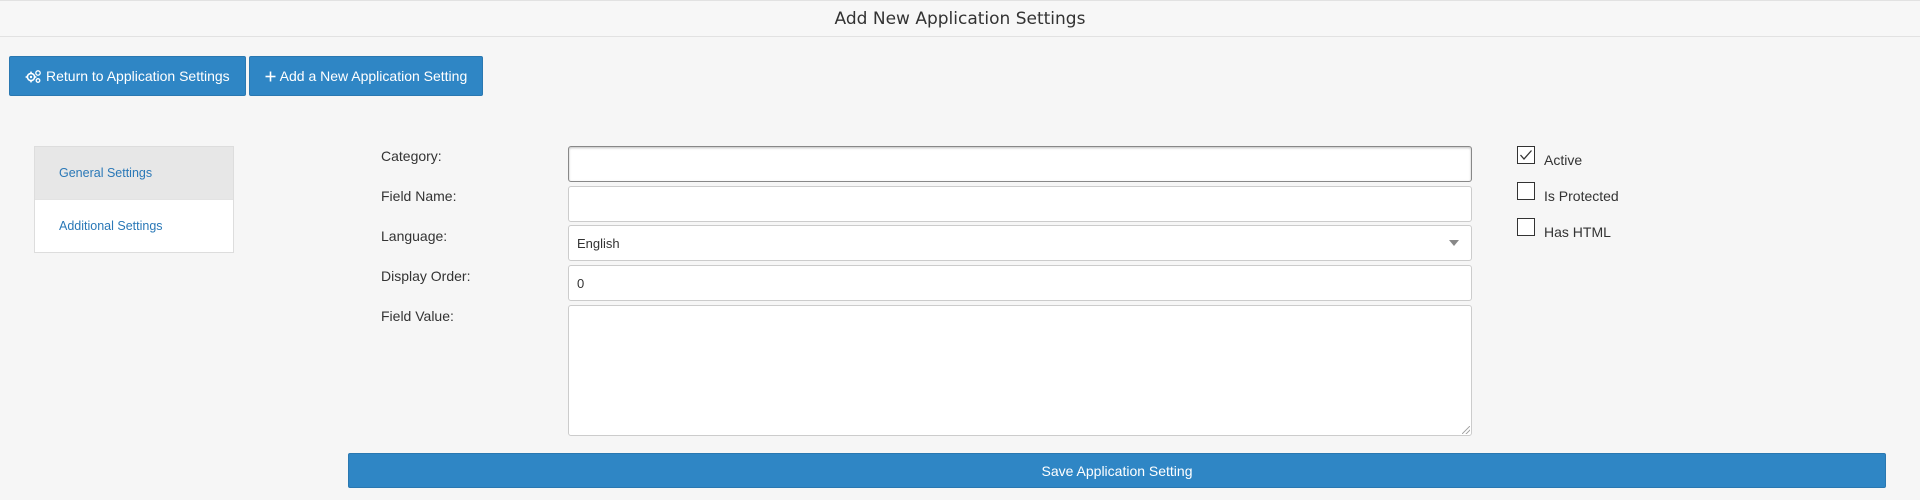 The height and width of the screenshot is (500, 1920). Describe the element at coordinates (419, 196) in the screenshot. I see `field-name-label: Field Name:` at that location.